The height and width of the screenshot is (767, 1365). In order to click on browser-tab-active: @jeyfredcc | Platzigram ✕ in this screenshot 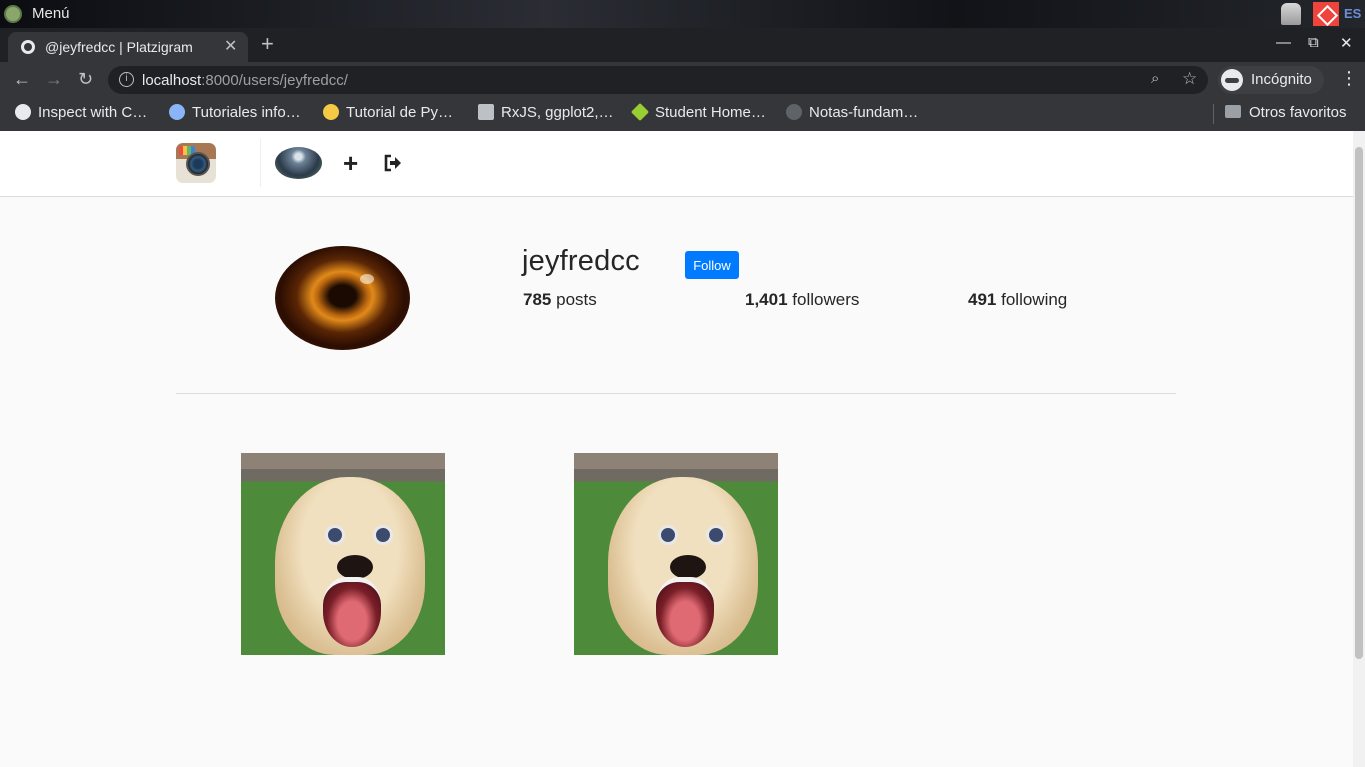, I will do `click(128, 47)`.